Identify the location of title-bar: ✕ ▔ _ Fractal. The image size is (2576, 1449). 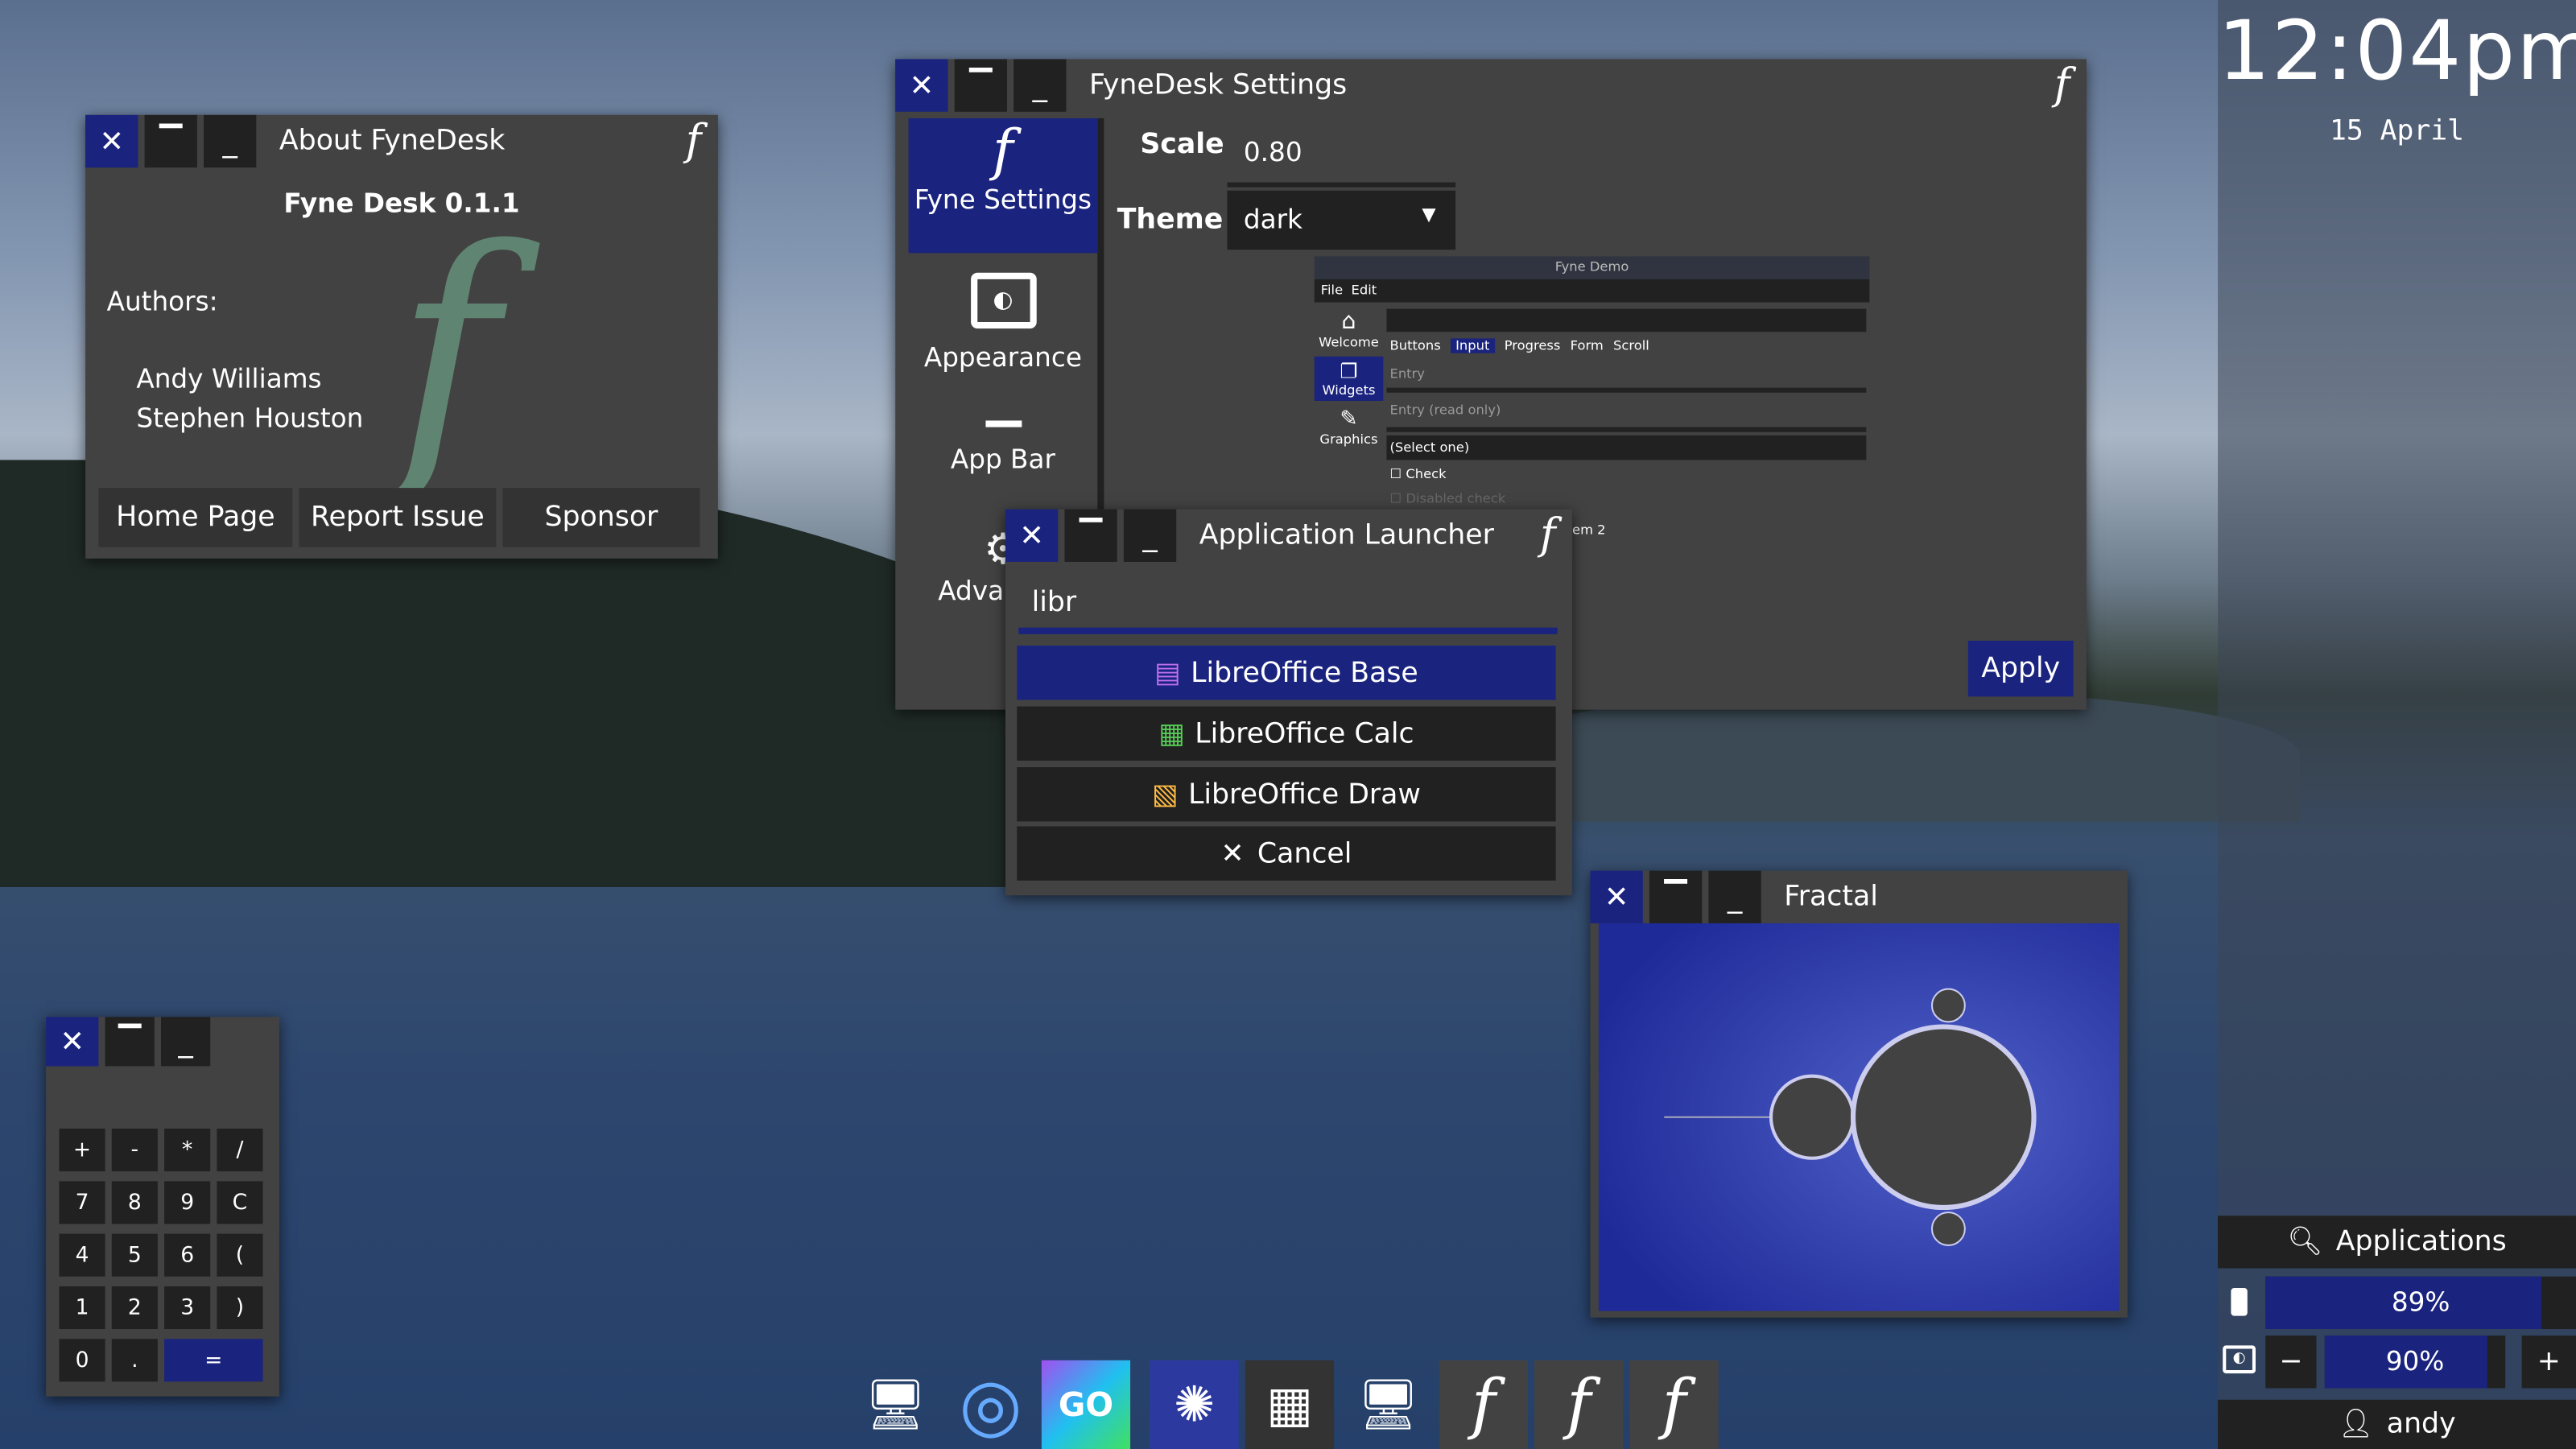
(1859, 896).